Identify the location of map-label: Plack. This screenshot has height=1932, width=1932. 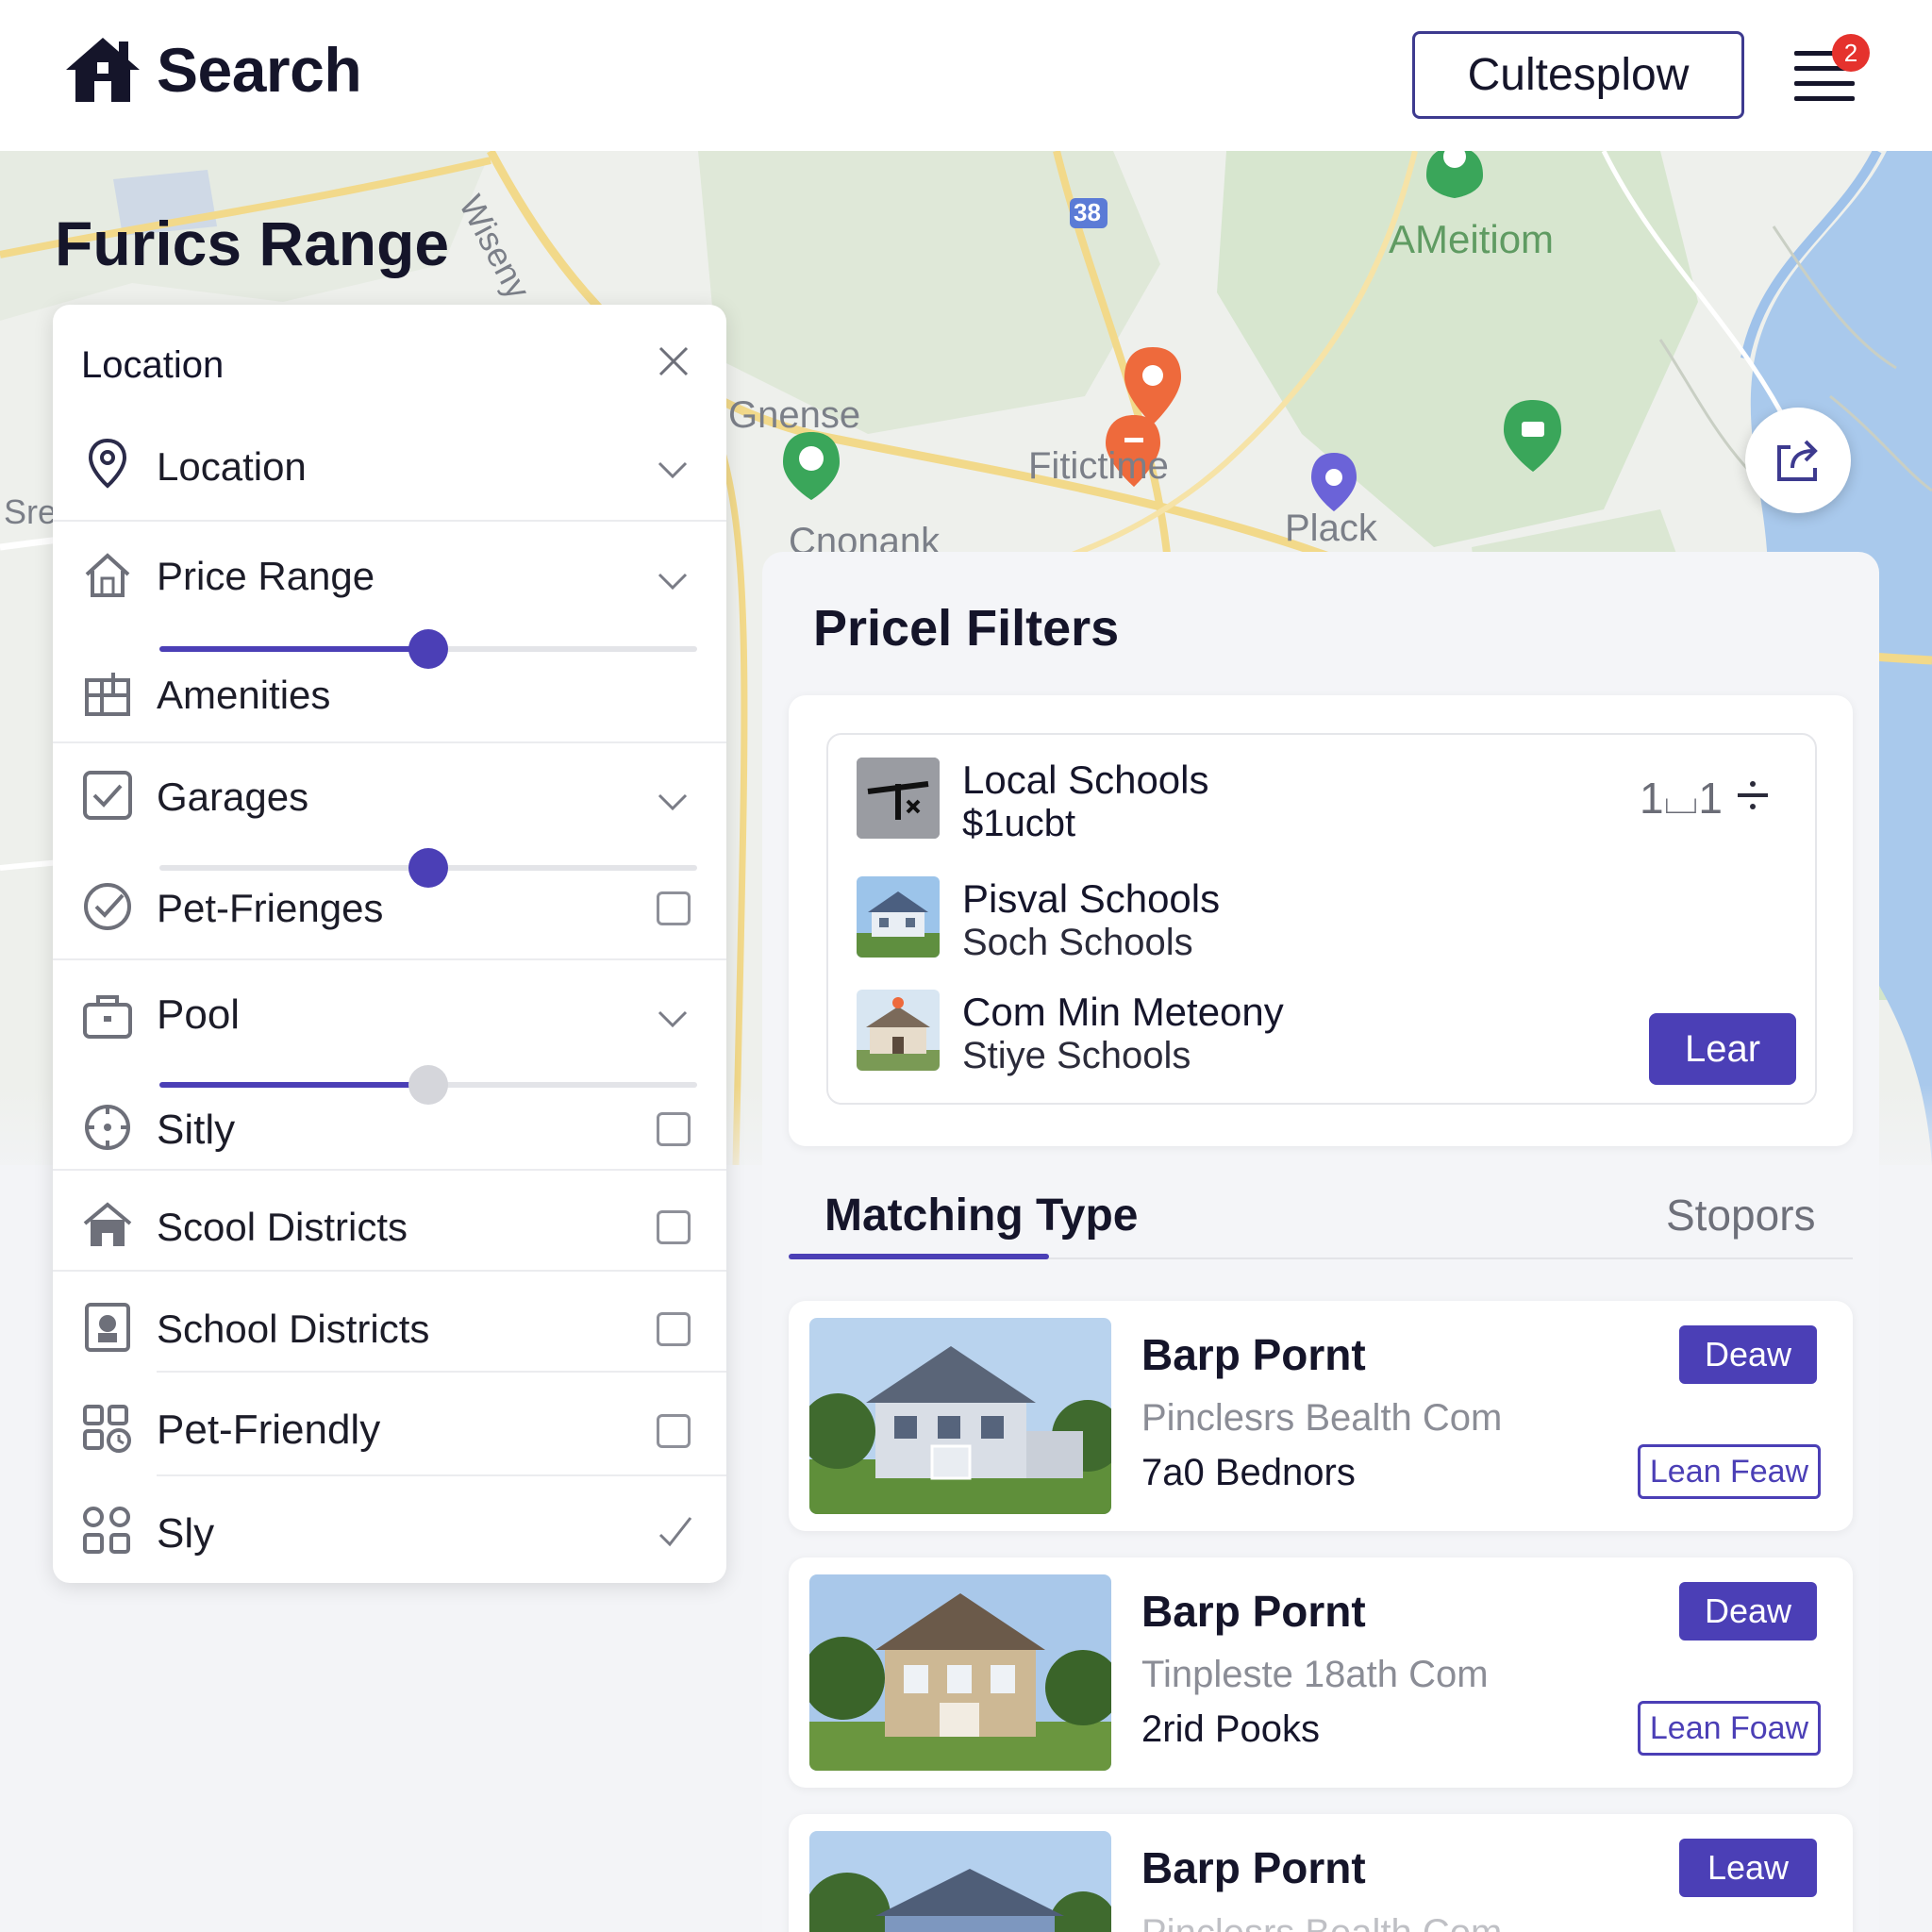
(1331, 528).